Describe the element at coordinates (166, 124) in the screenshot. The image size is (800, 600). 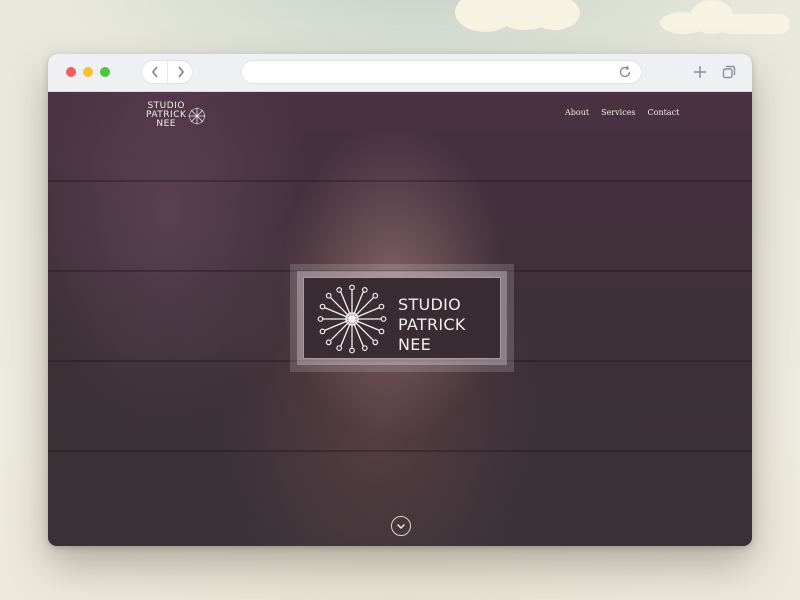
I see `logo-line: NEE` at that location.